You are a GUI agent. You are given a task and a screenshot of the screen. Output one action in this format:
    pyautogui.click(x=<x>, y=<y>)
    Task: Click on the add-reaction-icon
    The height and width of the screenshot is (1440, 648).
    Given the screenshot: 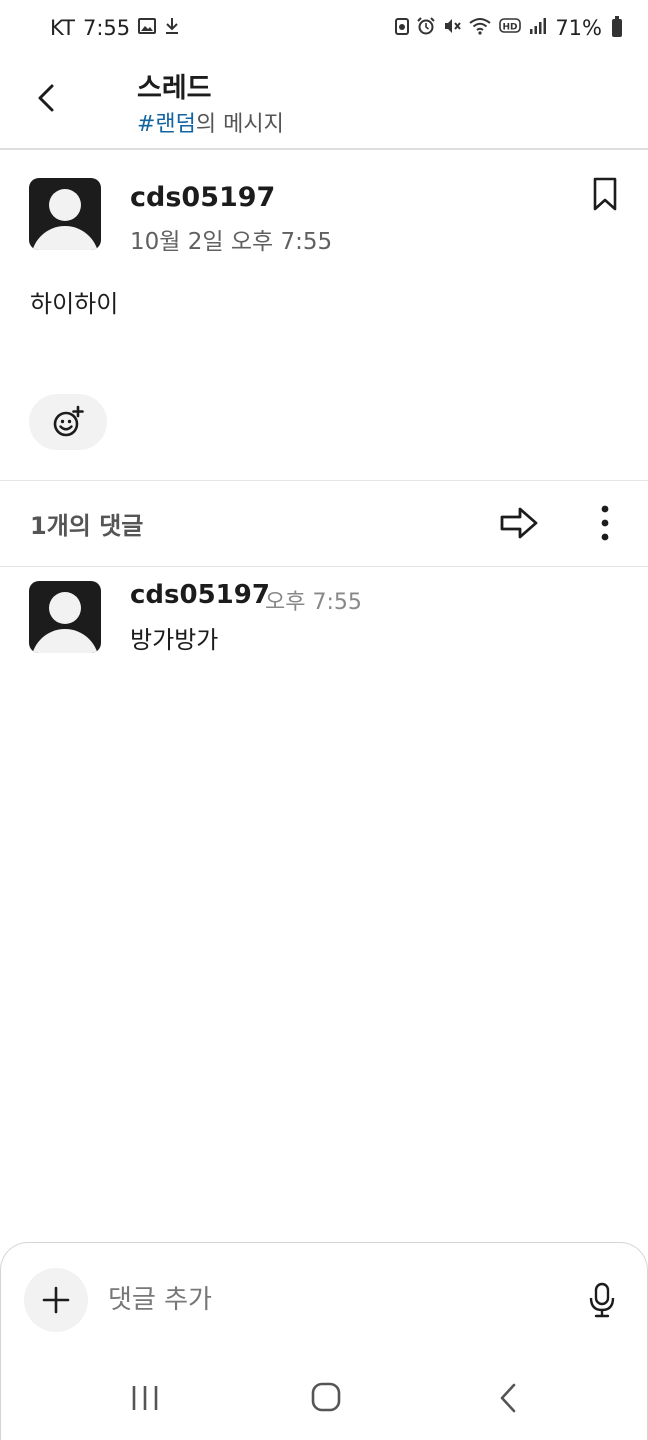 What is the action you would take?
    pyautogui.click(x=68, y=421)
    